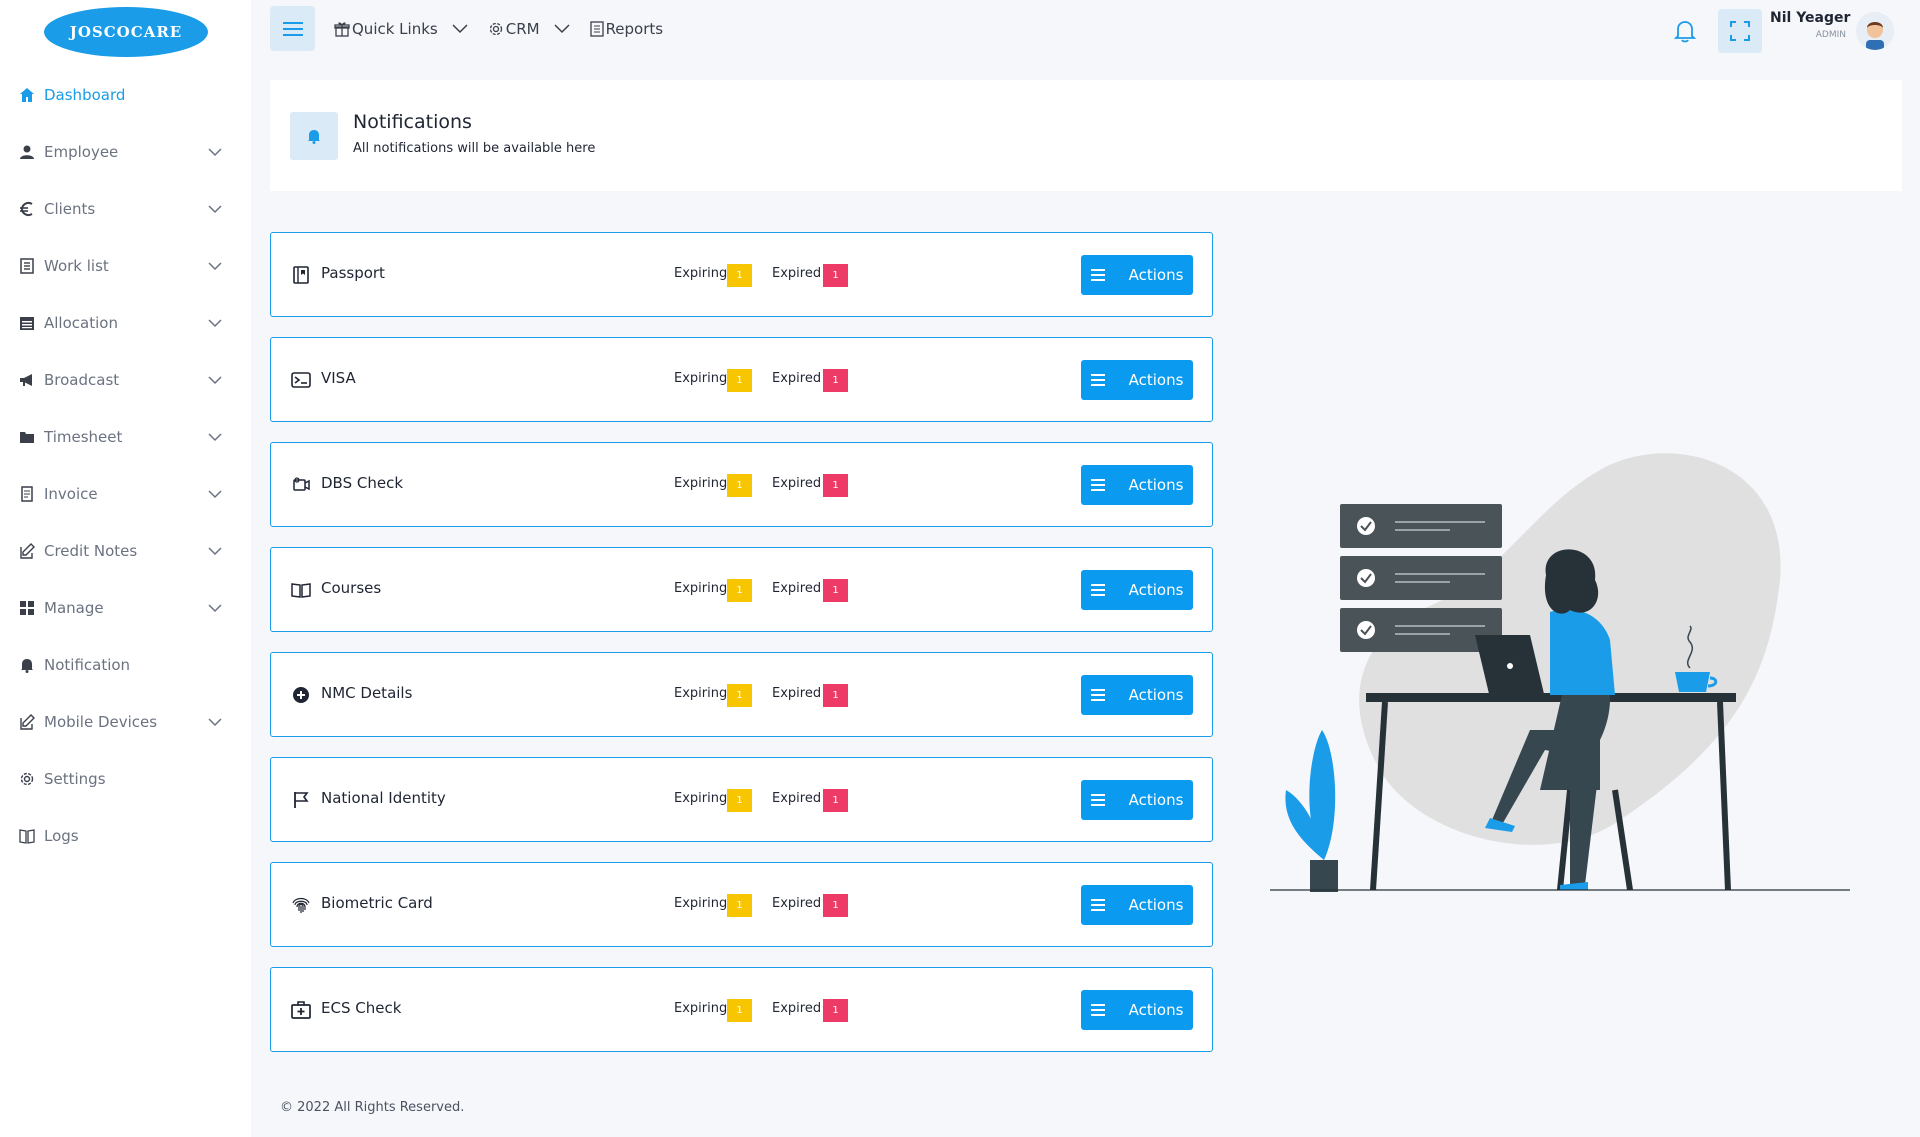 The width and height of the screenshot is (1920, 1137). I want to click on document-name: National Identity, so click(383, 798).